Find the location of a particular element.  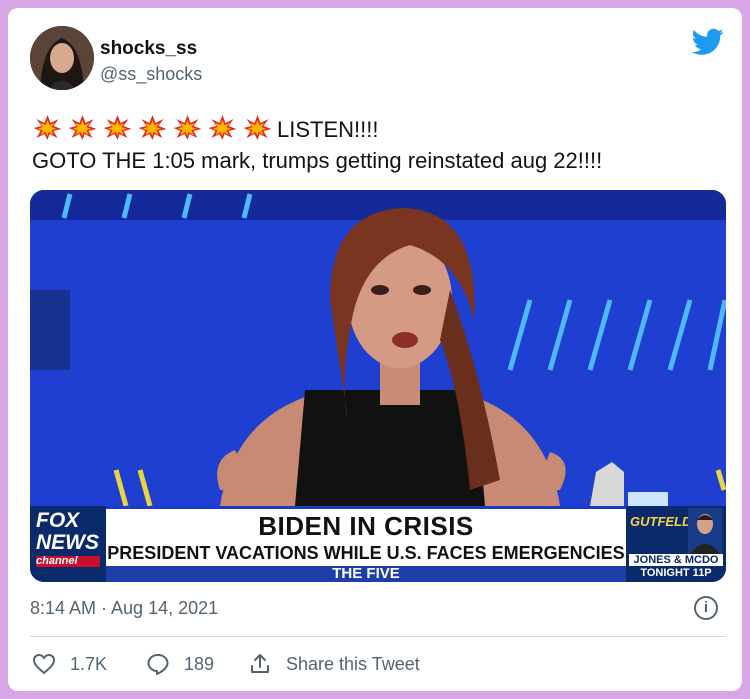

promo-line-2: TONIGHT 11P is located at coordinates (676, 573).